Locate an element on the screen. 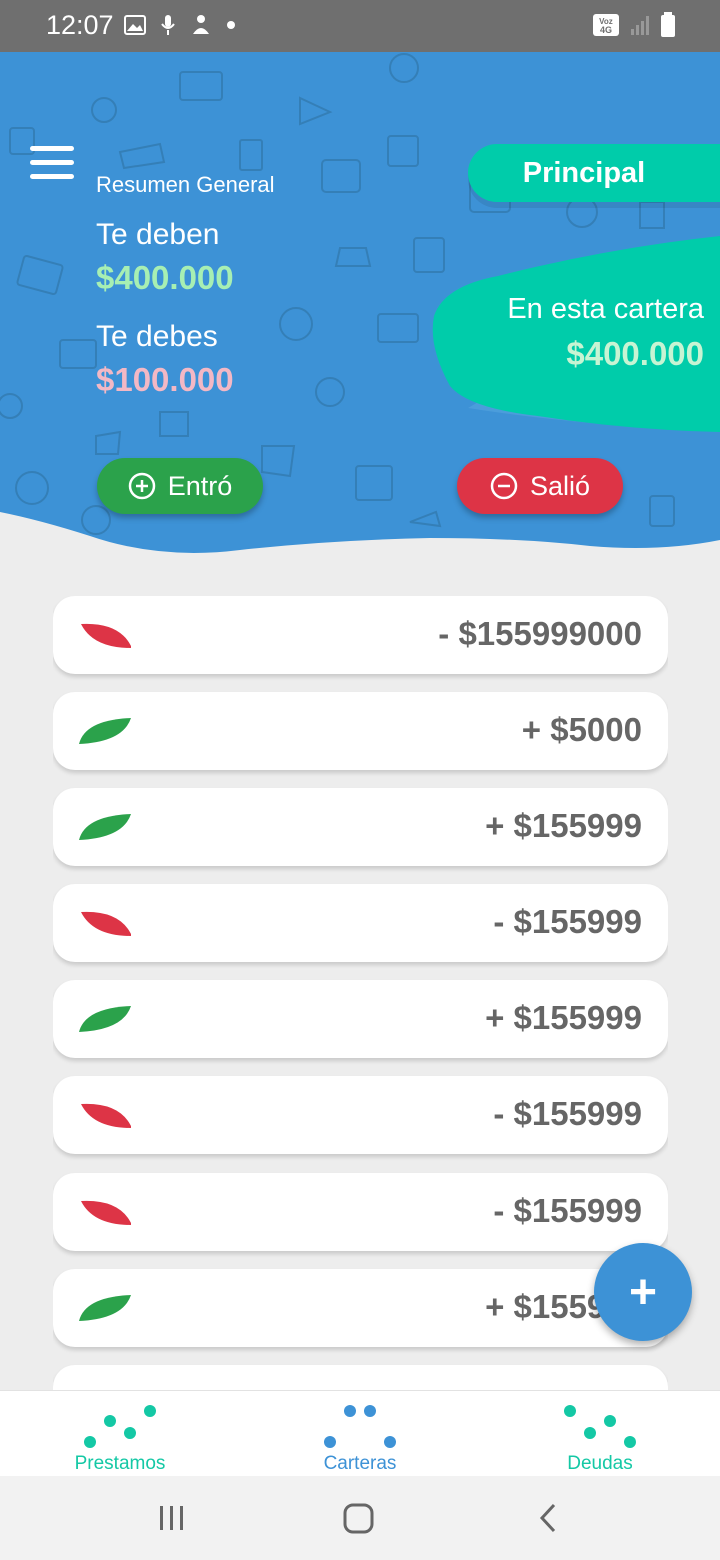  nav-prestamos: Prestamos is located at coordinates (120, 1434).